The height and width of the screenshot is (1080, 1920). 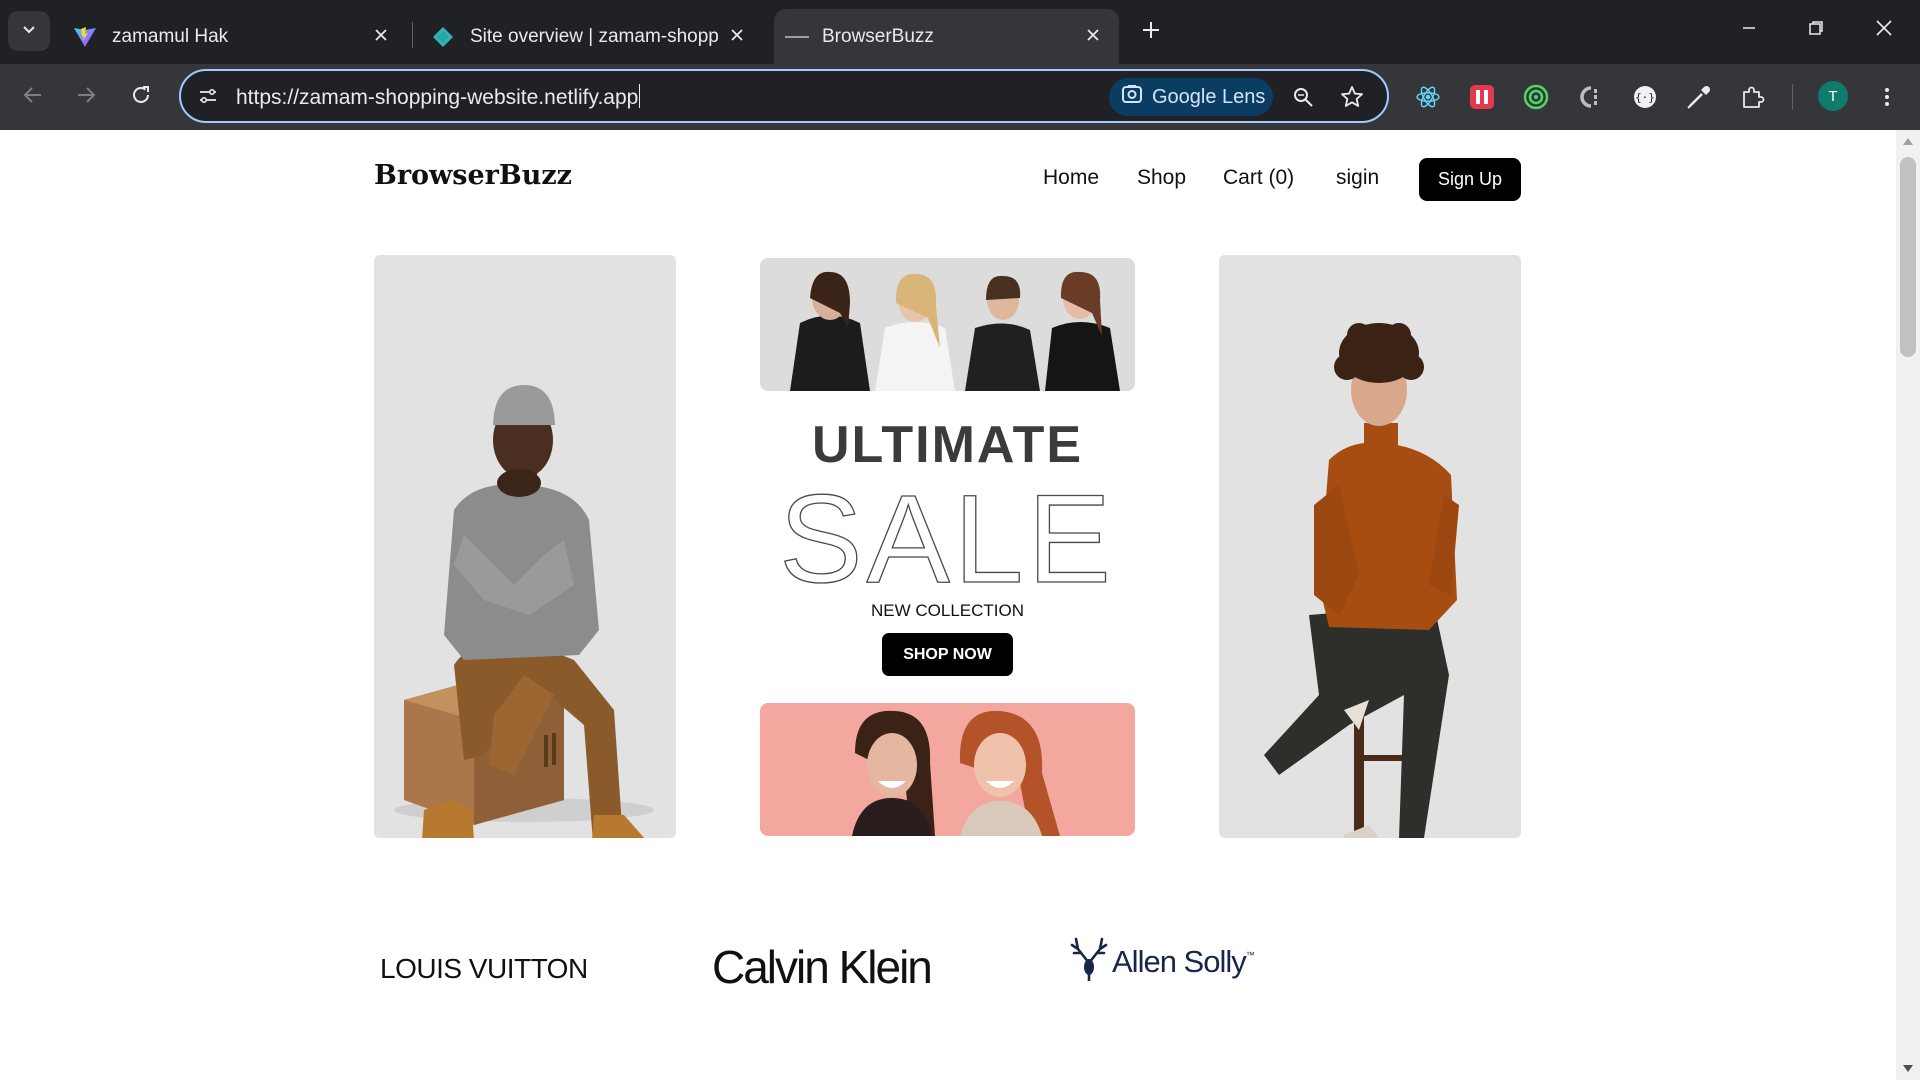 What do you see at coordinates (1753, 97) in the screenshot?
I see `extensions-puzzle-icon` at bounding box center [1753, 97].